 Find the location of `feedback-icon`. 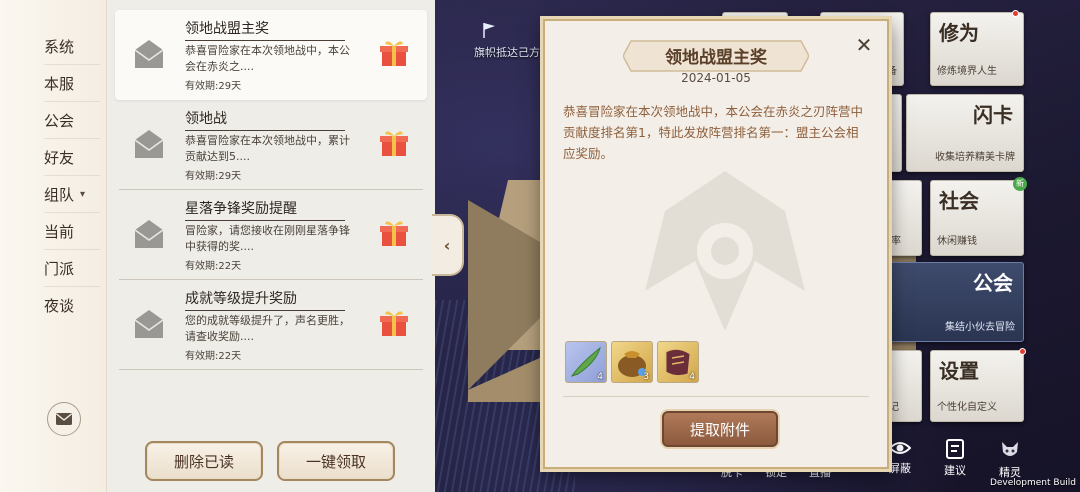

feedback-icon is located at coordinates (955, 449).